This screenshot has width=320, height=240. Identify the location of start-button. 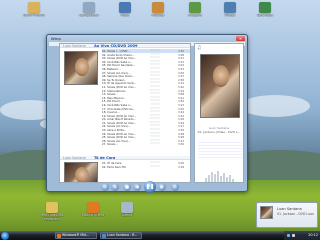
(5, 235).